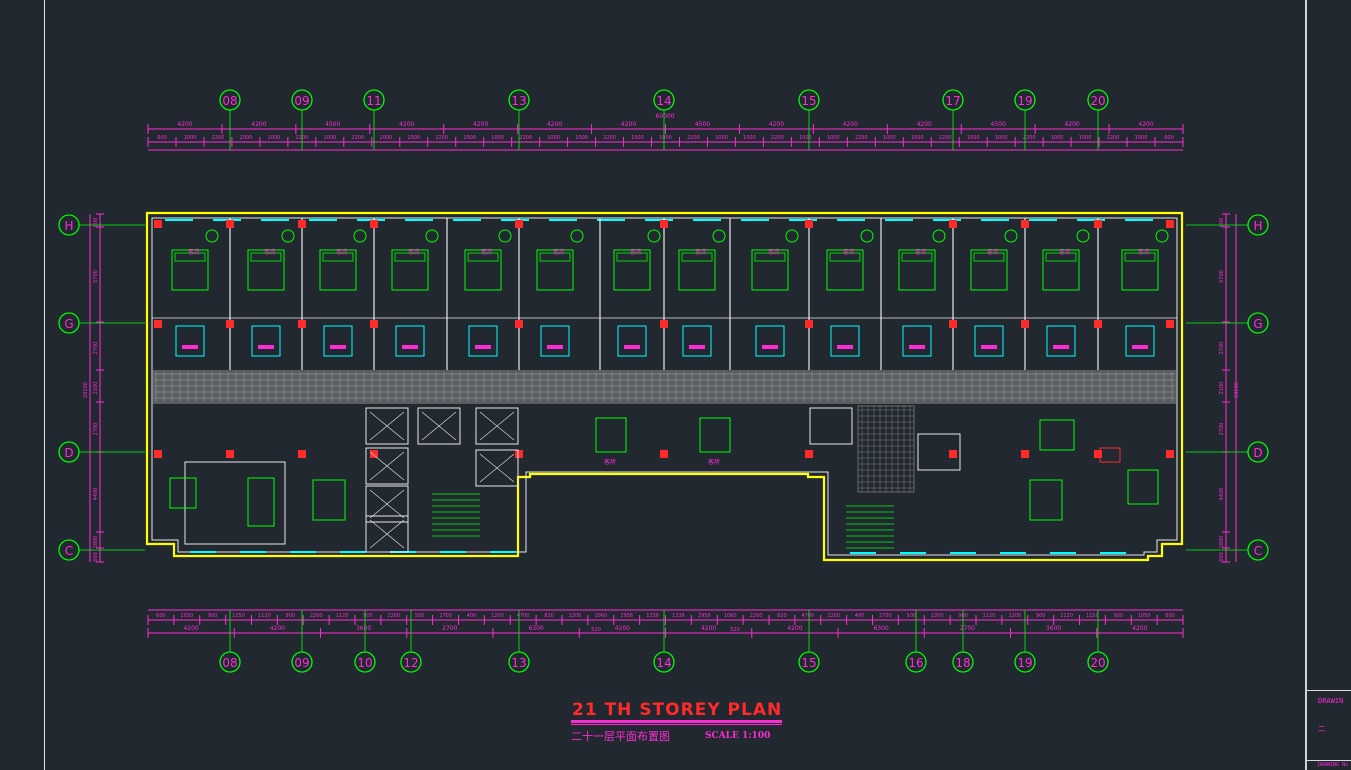 This screenshot has width=1351, height=770. What do you see at coordinates (1024, 101) in the screenshot?
I see `axis-label-top: 19` at bounding box center [1024, 101].